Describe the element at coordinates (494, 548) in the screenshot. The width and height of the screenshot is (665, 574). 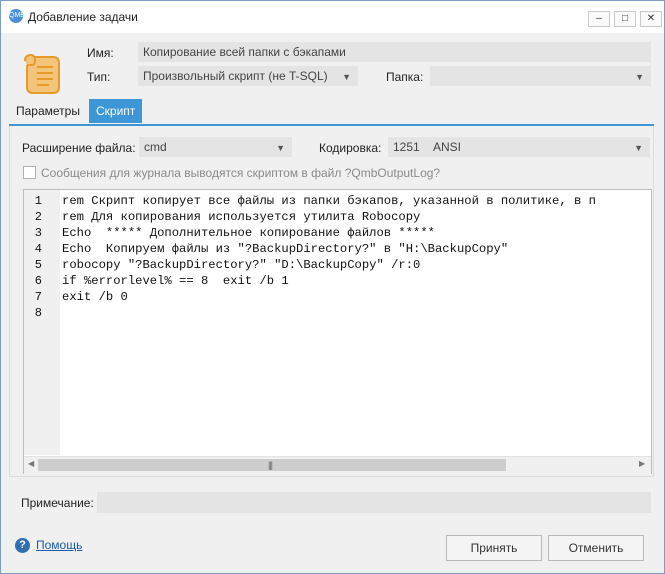
I see `accept-button: Принять` at that location.